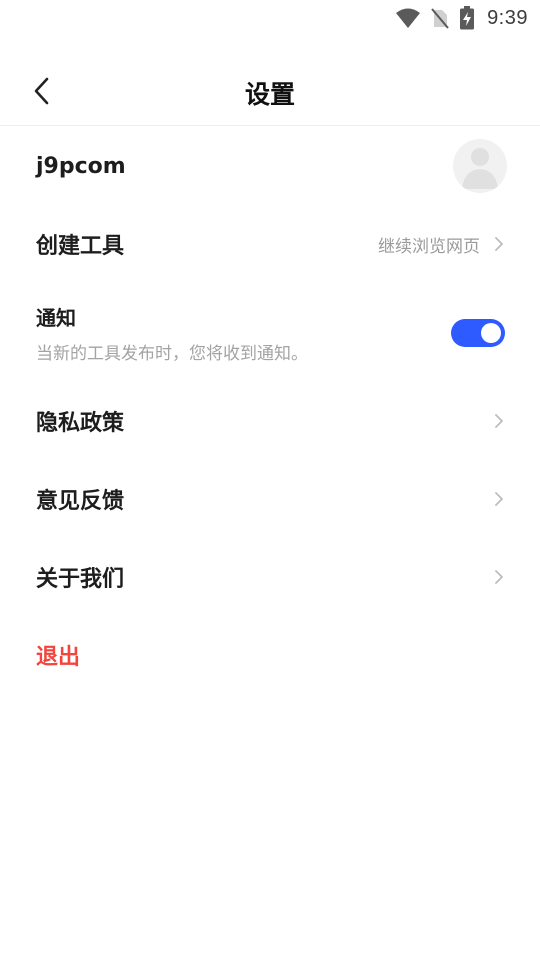  I want to click on notification-toggle, so click(478, 333).